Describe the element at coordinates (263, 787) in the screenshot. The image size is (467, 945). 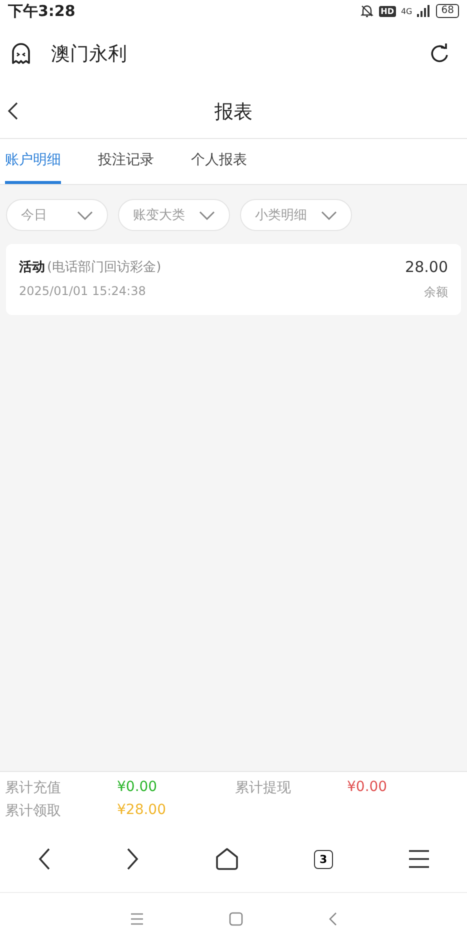
I see `summary-label: 累计提现` at that location.